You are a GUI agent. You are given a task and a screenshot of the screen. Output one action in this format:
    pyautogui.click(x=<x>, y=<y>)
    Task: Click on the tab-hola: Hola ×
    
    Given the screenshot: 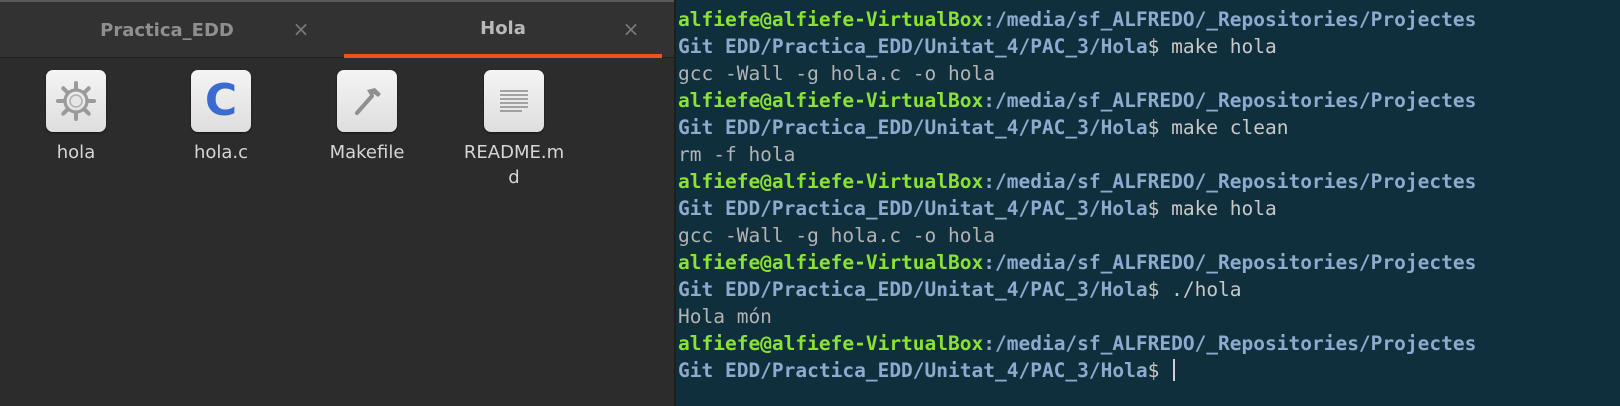 What is the action you would take?
    pyautogui.click(x=503, y=30)
    